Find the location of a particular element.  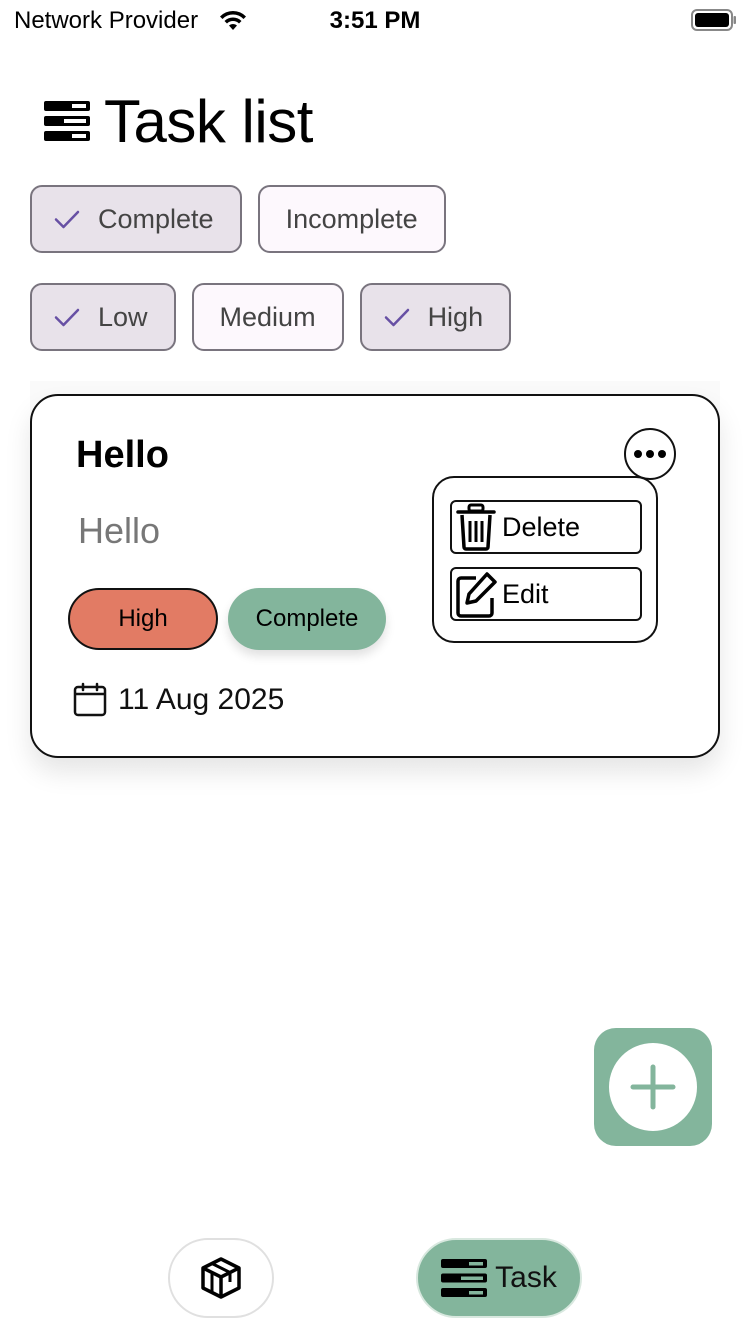

add-task-button is located at coordinates (653, 1087).